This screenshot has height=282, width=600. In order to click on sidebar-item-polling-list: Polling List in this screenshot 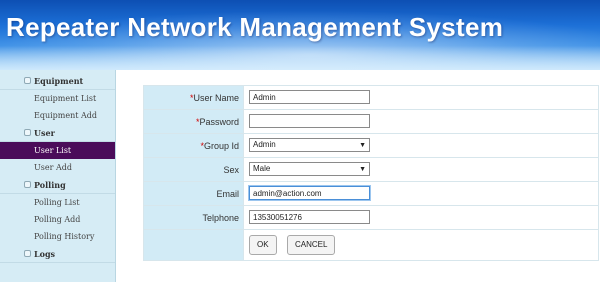, I will do `click(57, 202)`.